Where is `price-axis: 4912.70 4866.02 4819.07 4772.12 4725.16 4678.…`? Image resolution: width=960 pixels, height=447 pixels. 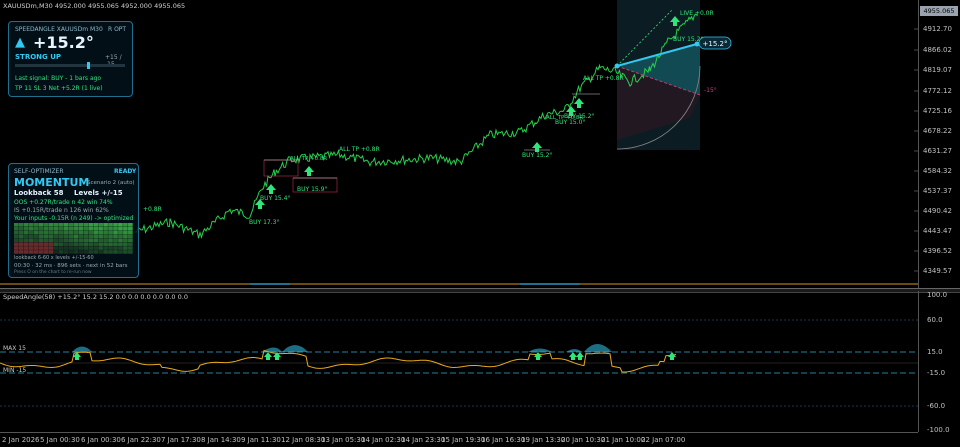 price-axis: 4912.70 4866.02 4819.07 4772.12 4725.16 4678.… is located at coordinates (939, 144).